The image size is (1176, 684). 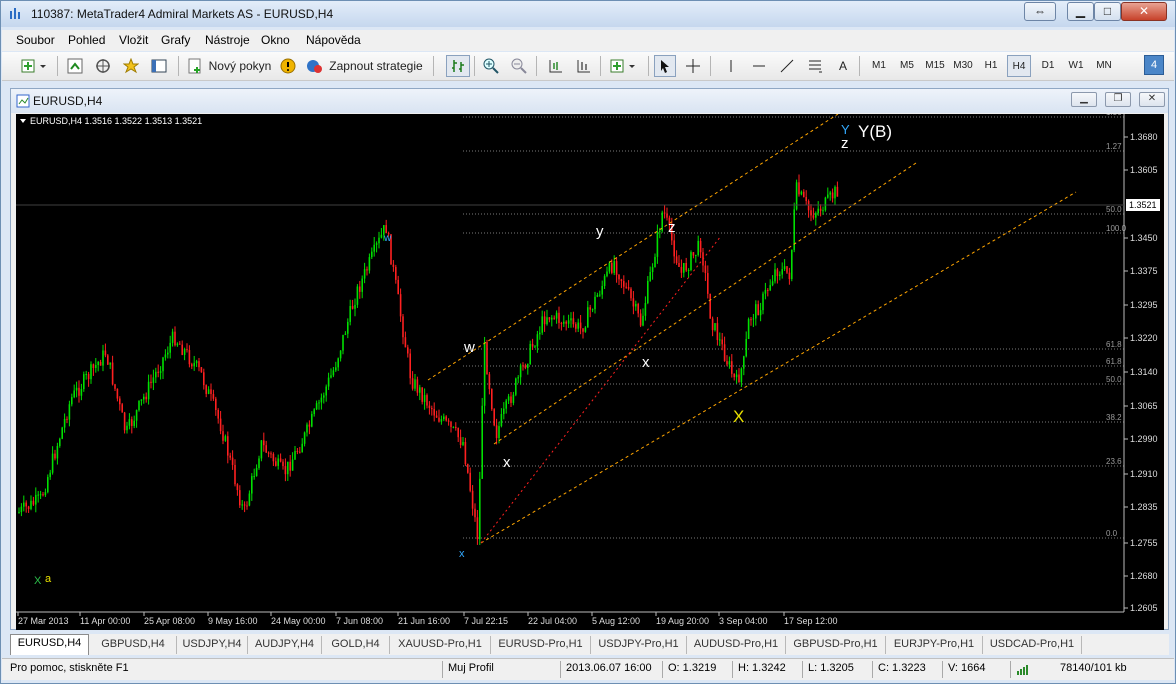 What do you see at coordinates (934, 645) in the screenshot?
I see `tab-eurjpy-pro-h1: EURJPY-Pro,H1` at bounding box center [934, 645].